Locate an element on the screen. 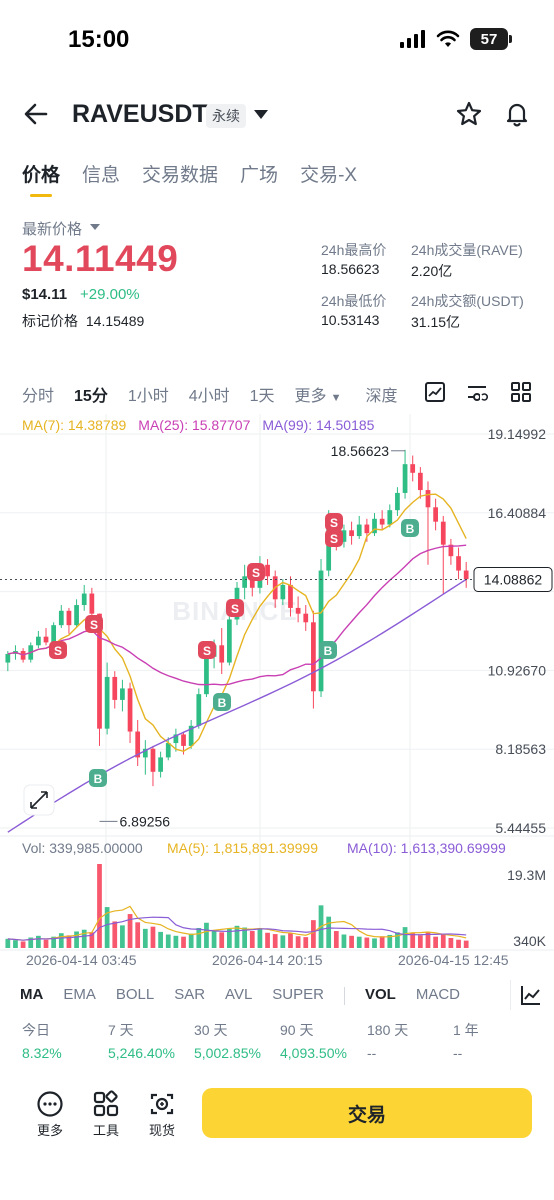 Image resolution: width=554 pixels, height=1200 pixels. layout-grid-icon is located at coordinates (521, 392).